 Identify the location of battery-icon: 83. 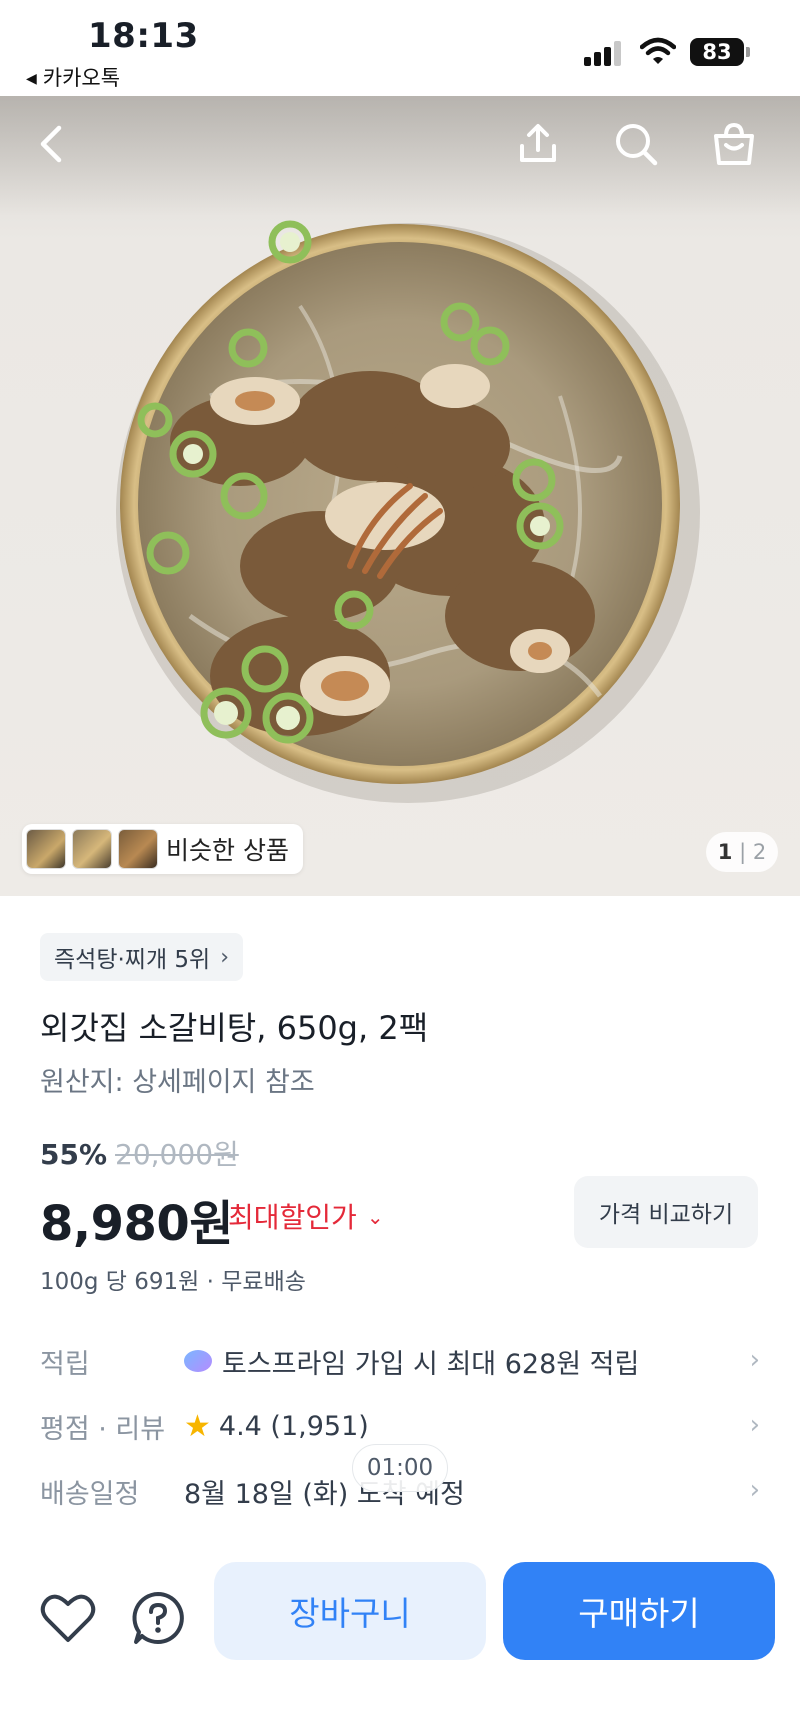
(720, 52).